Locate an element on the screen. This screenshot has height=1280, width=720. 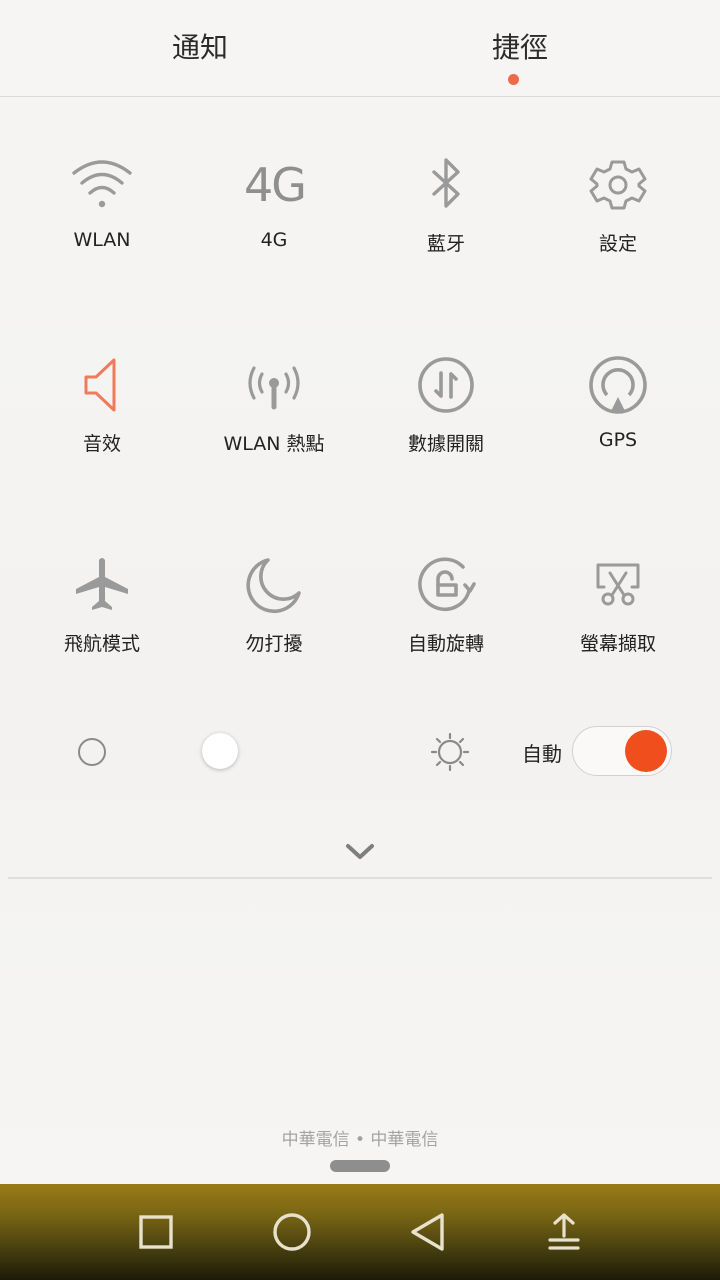
active-tab-indicator is located at coordinates (513, 79).